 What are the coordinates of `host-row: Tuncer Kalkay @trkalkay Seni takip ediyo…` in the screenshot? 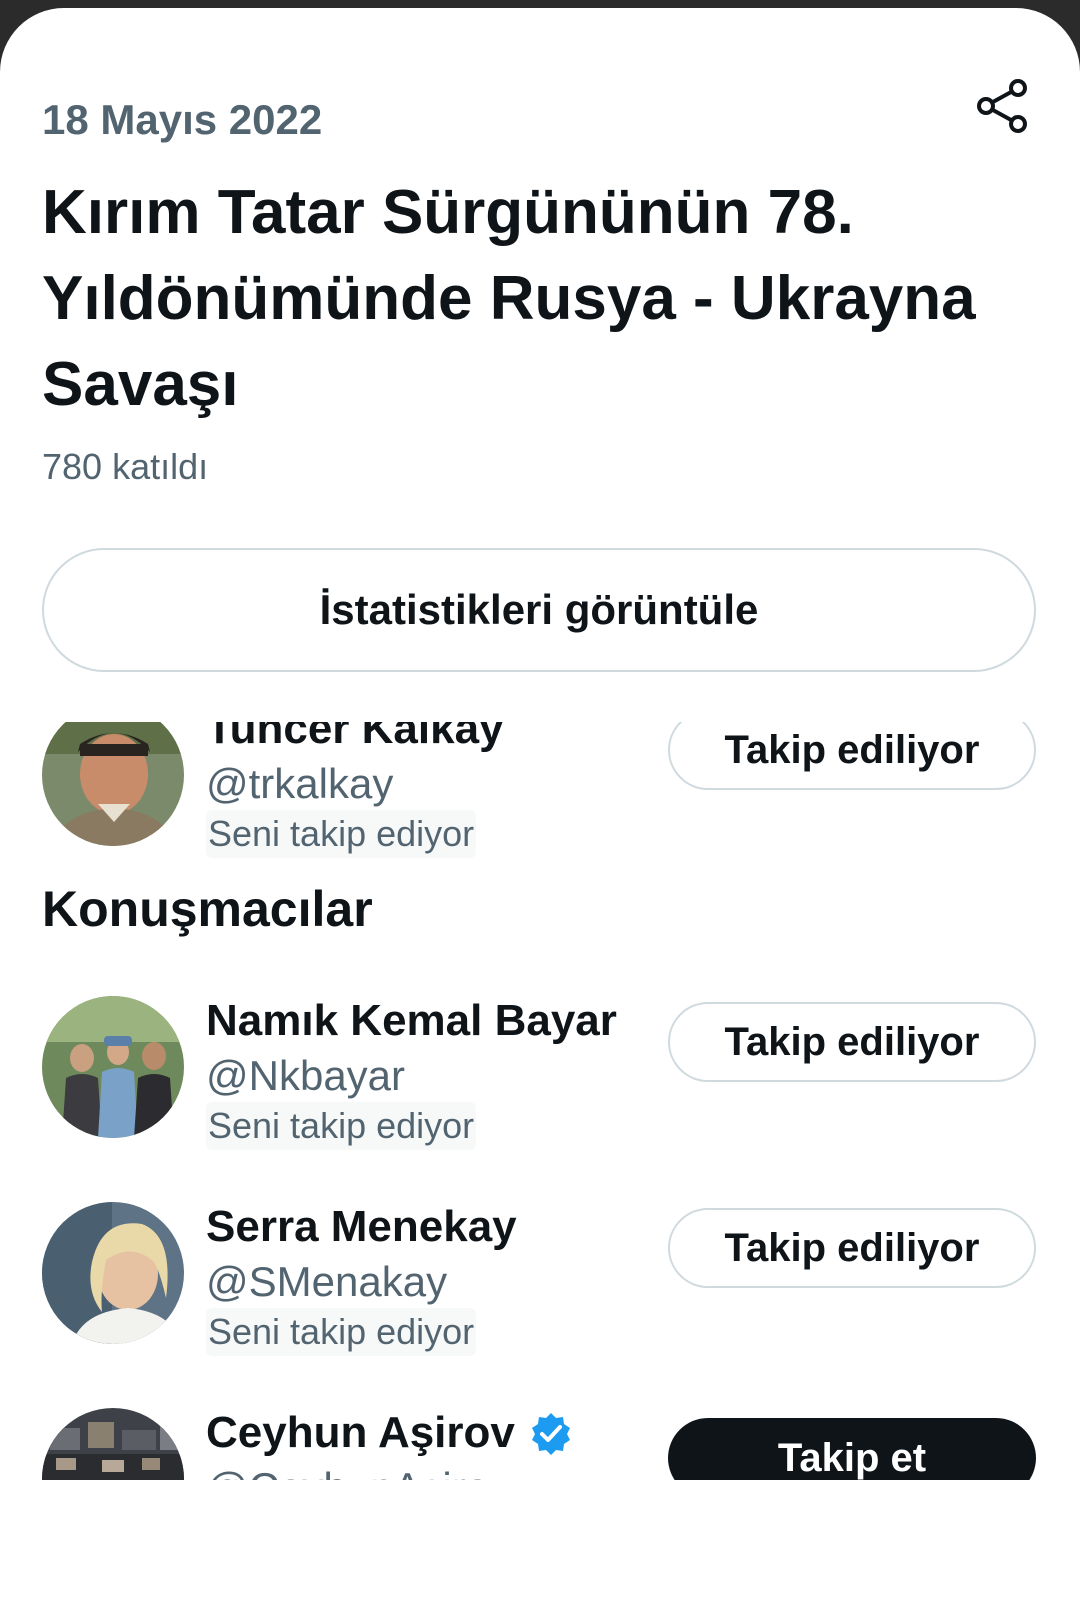 It's located at (540, 798).